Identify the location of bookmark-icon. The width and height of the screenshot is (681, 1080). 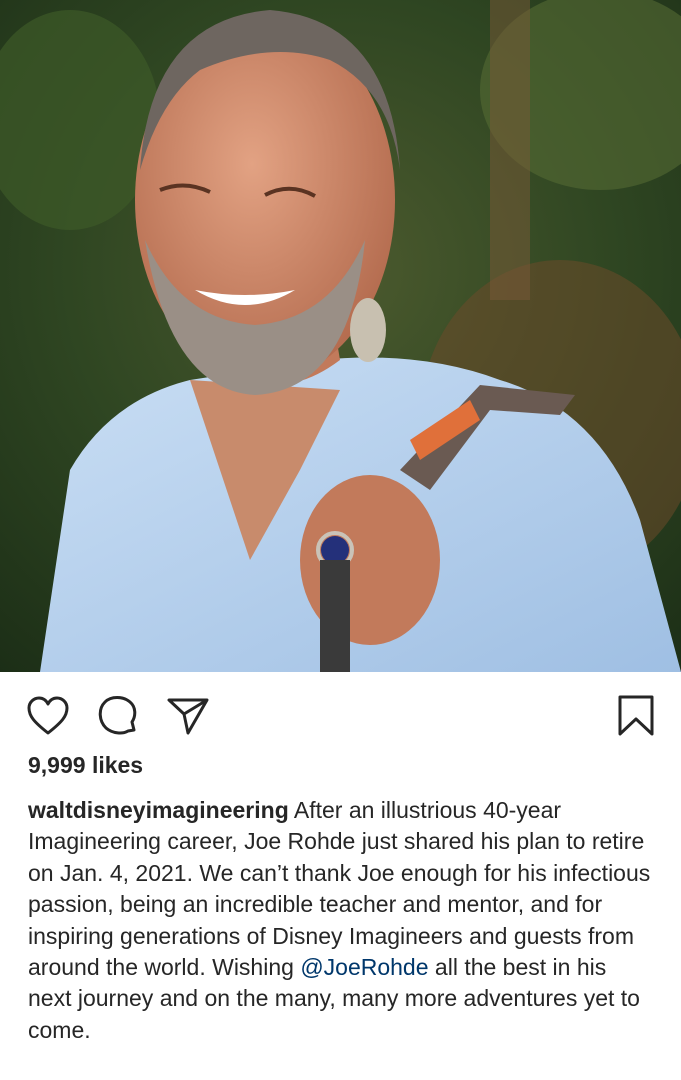
(636, 715).